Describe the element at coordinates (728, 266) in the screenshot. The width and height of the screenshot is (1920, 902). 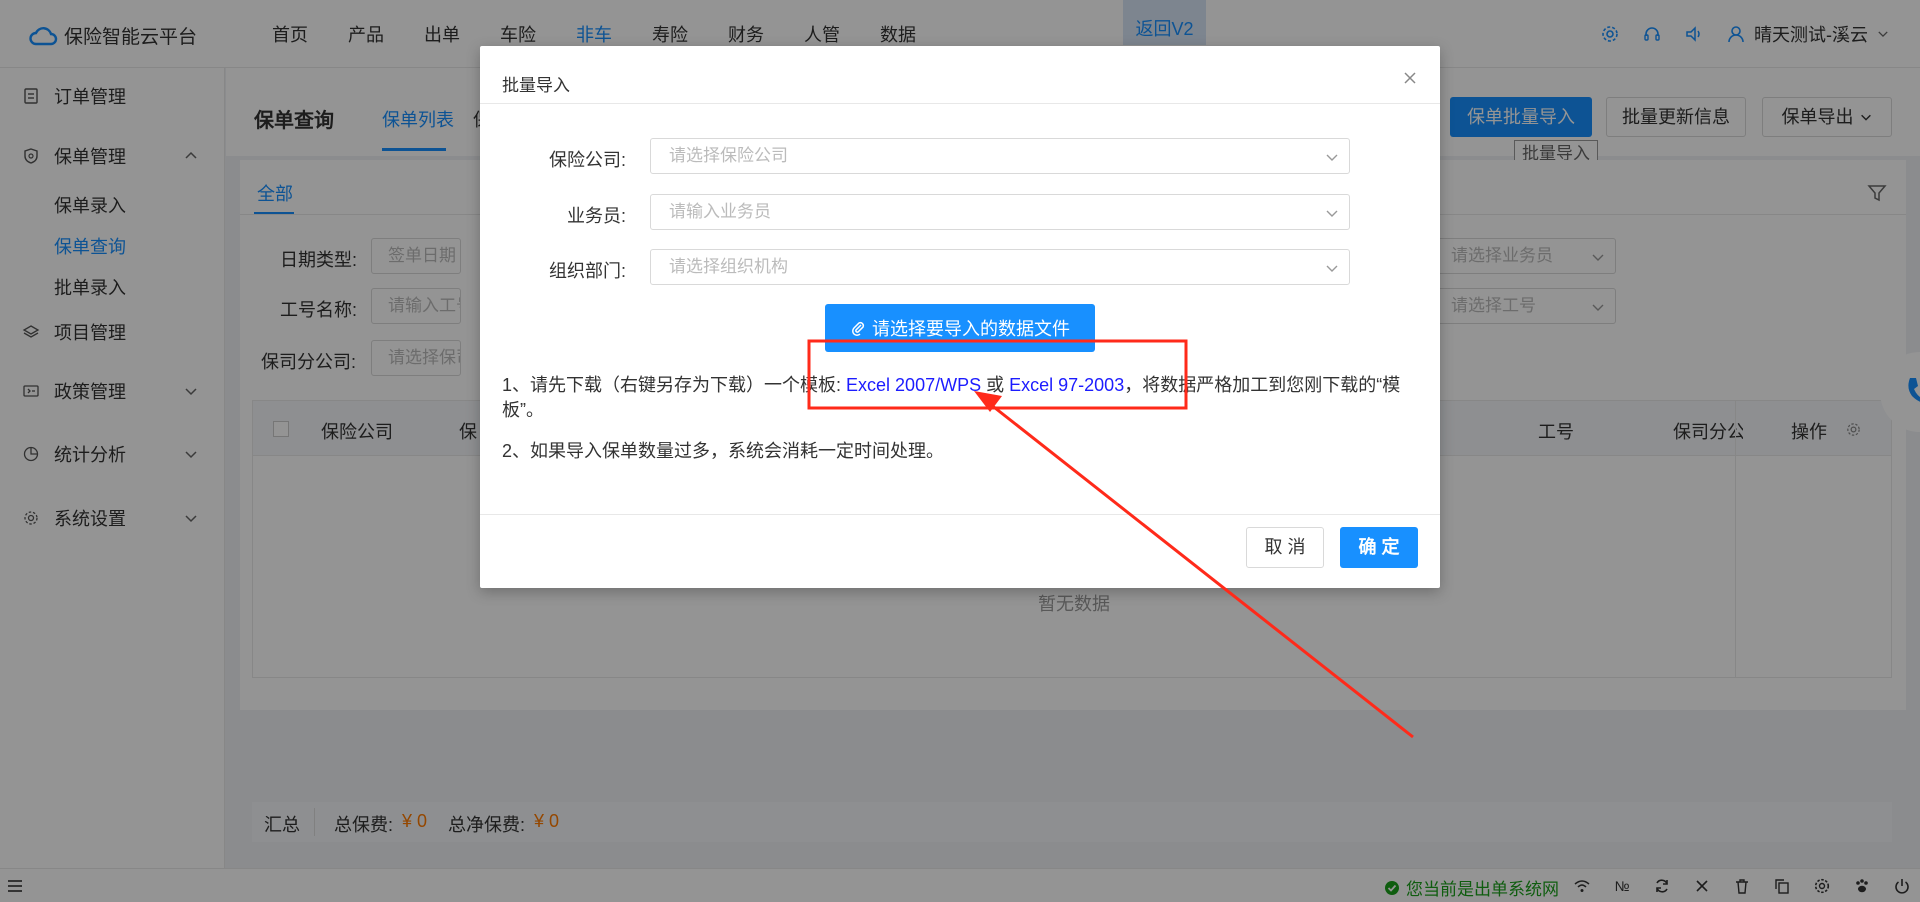
I see `org-placeholder: 请选择组织机构` at that location.